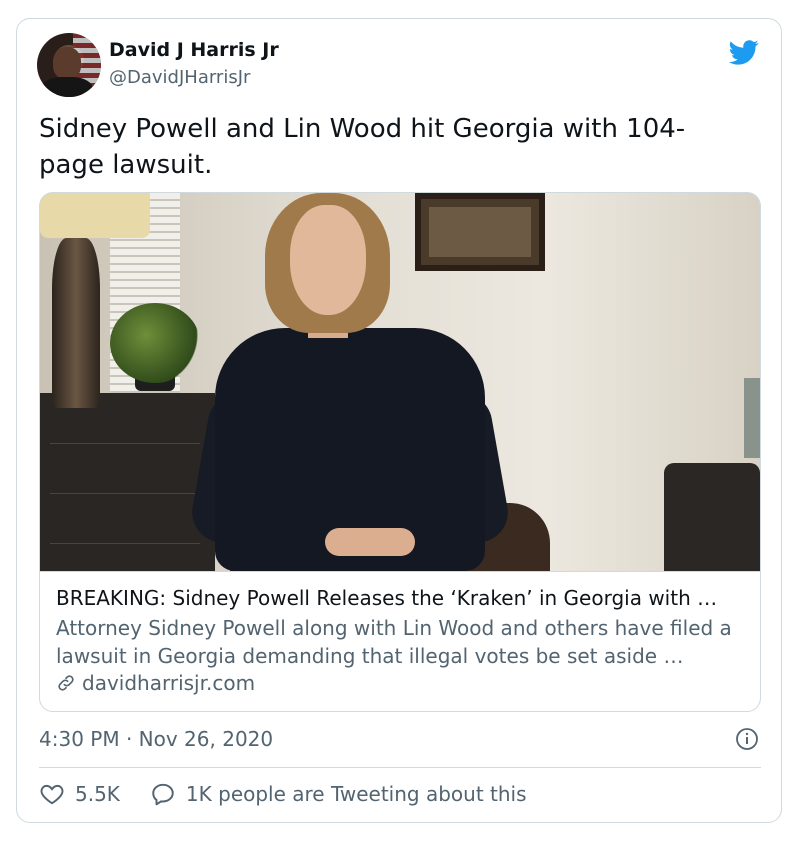  What do you see at coordinates (66, 683) in the screenshot?
I see `link-icon` at bounding box center [66, 683].